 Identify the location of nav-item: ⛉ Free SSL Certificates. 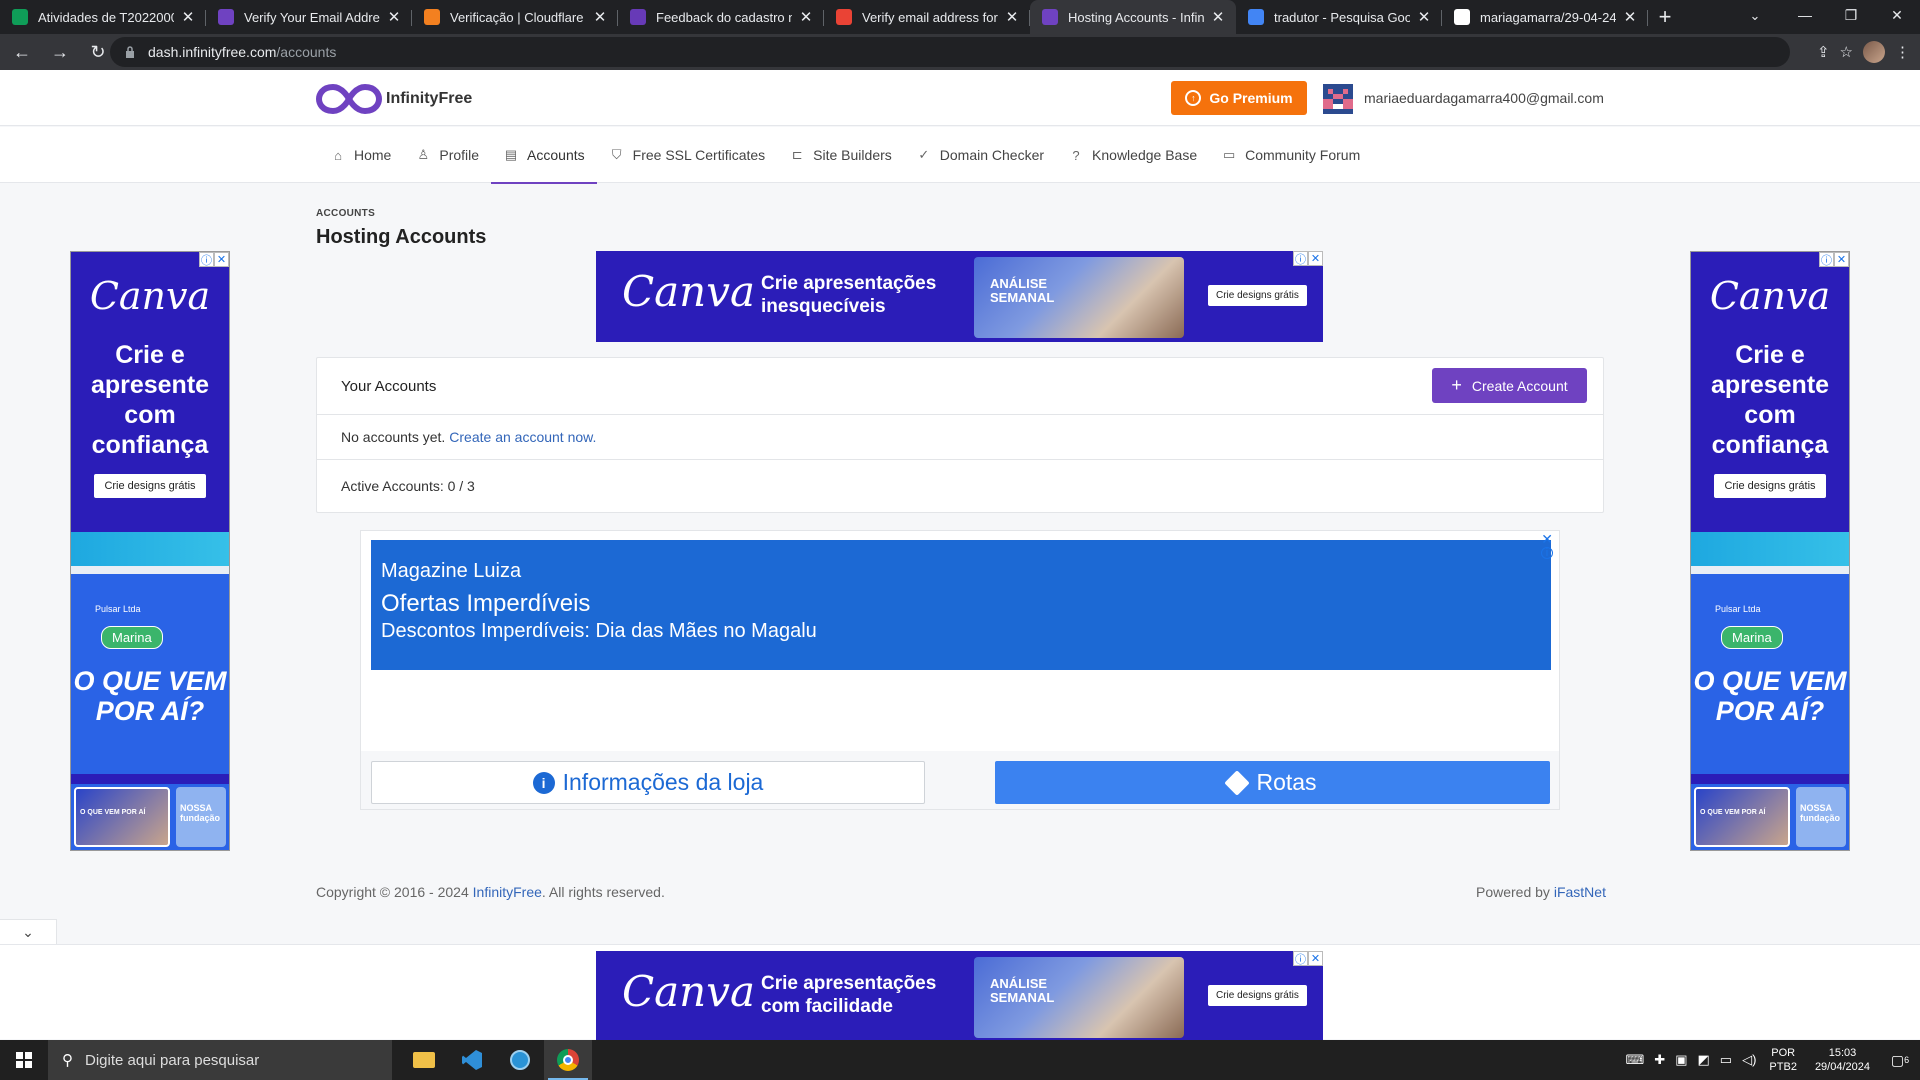
(687, 155).